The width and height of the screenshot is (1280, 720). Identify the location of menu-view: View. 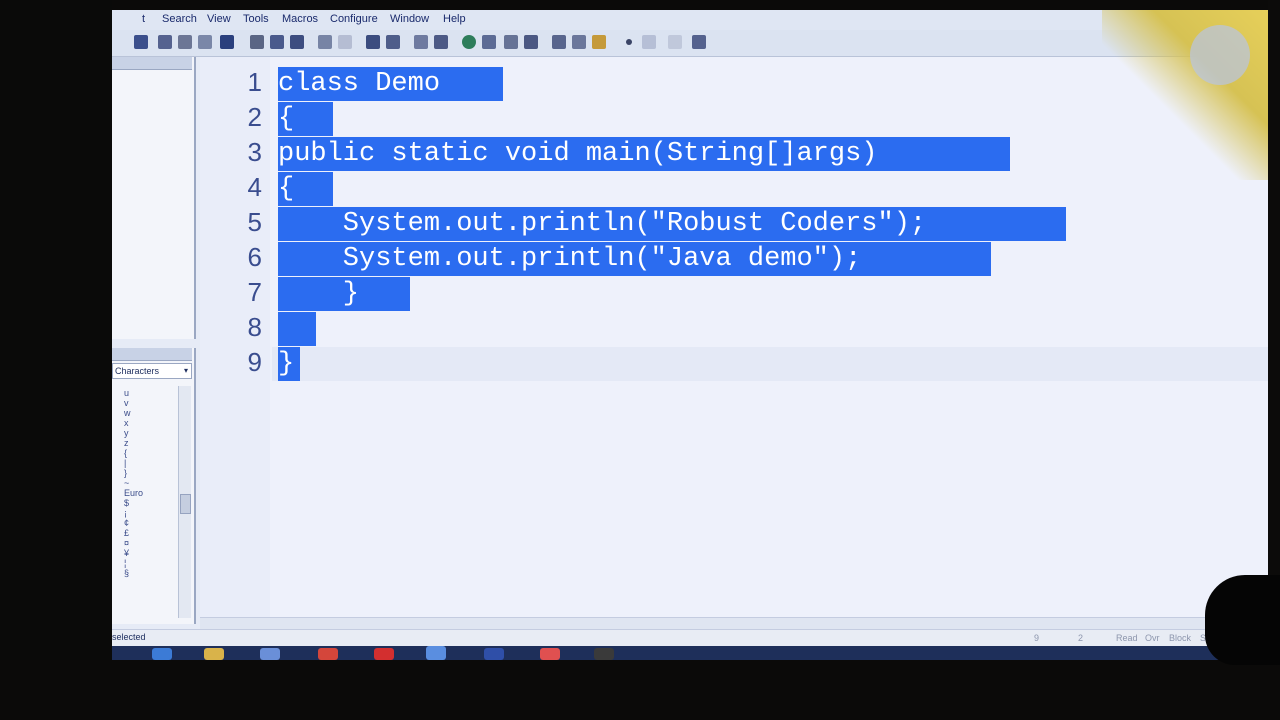
(219, 19).